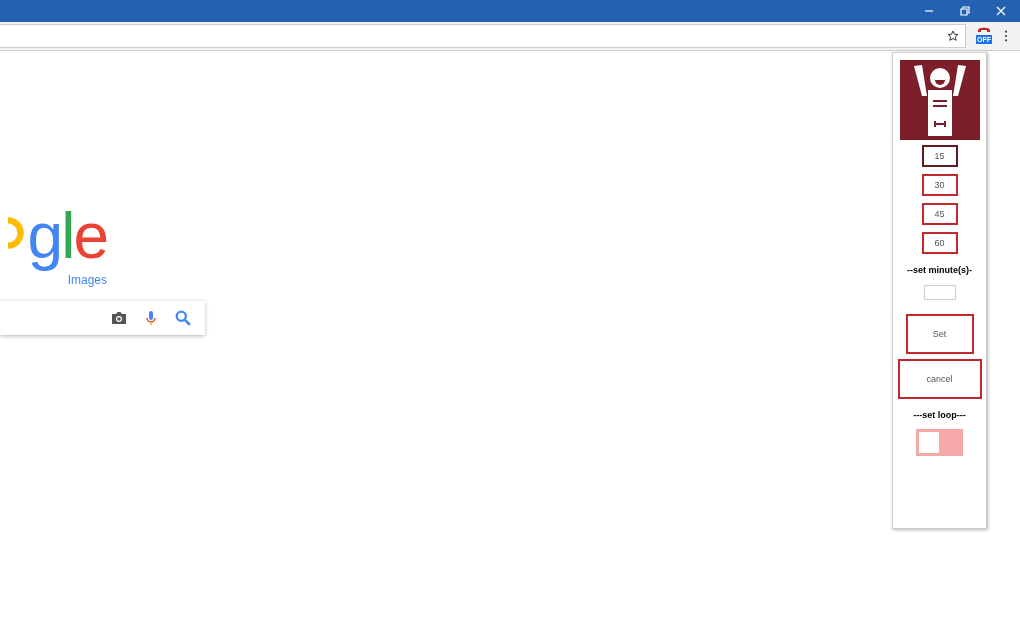  What do you see at coordinates (67, 237) in the screenshot?
I see `logo-letter: l` at bounding box center [67, 237].